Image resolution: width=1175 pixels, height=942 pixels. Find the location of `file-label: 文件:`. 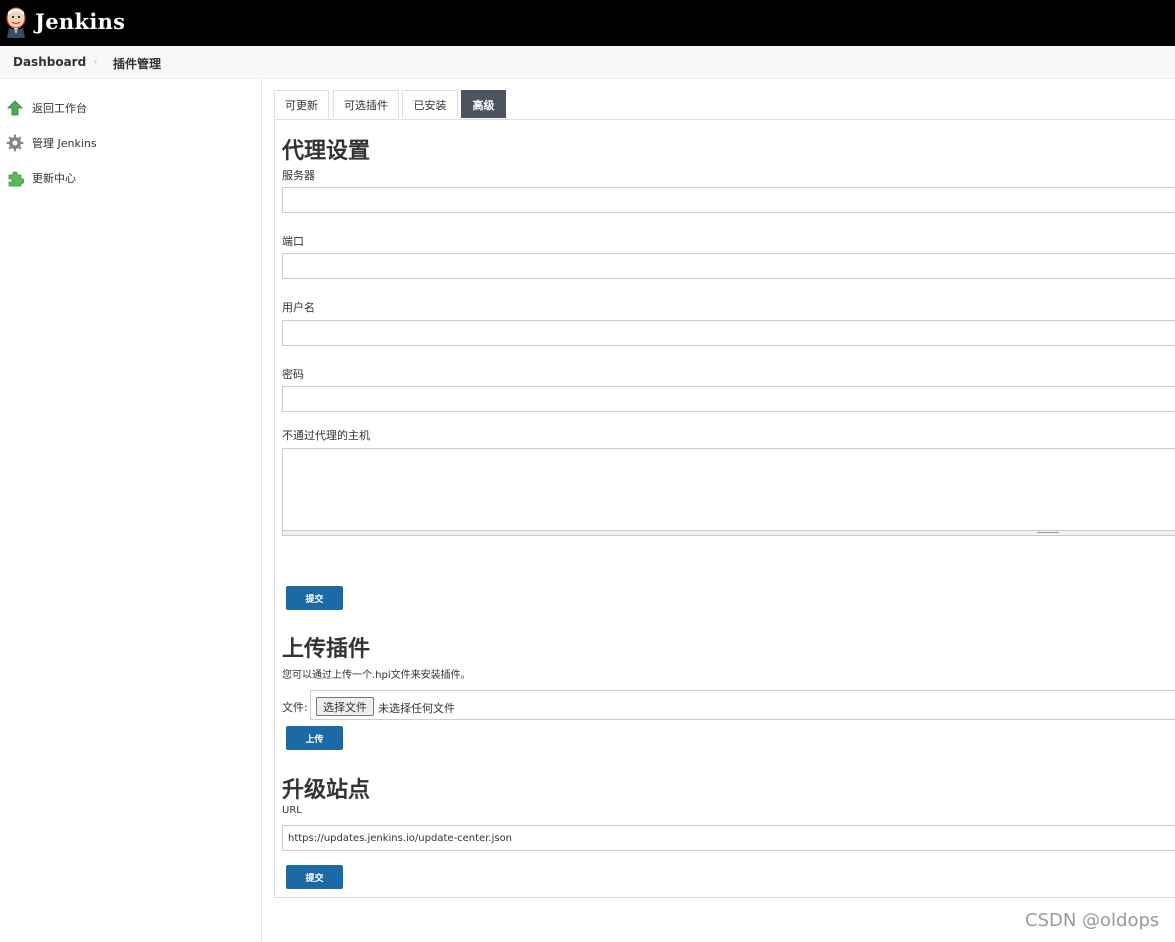

file-label: 文件: is located at coordinates (295, 707).